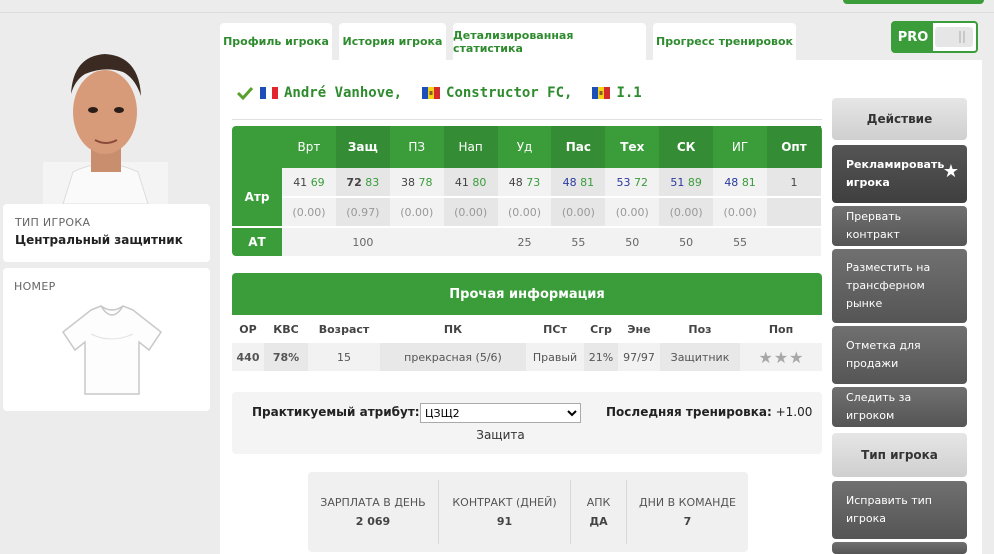 The width and height of the screenshot is (994, 554). What do you see at coordinates (527, 294) in the screenshot?
I see `other-info-title: Прочая информация` at bounding box center [527, 294].